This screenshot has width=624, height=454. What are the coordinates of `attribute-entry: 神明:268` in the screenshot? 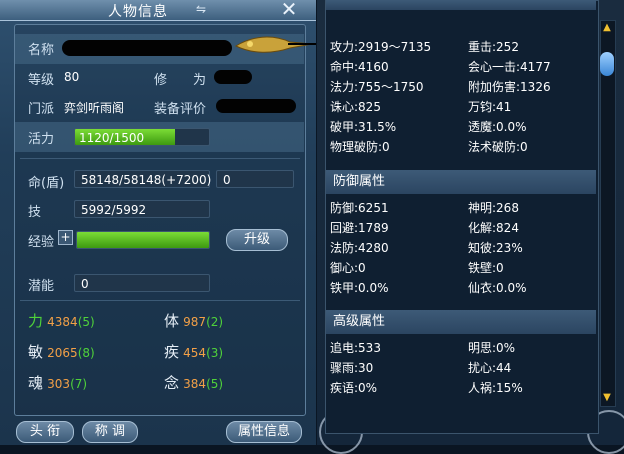 It's located at (493, 208).